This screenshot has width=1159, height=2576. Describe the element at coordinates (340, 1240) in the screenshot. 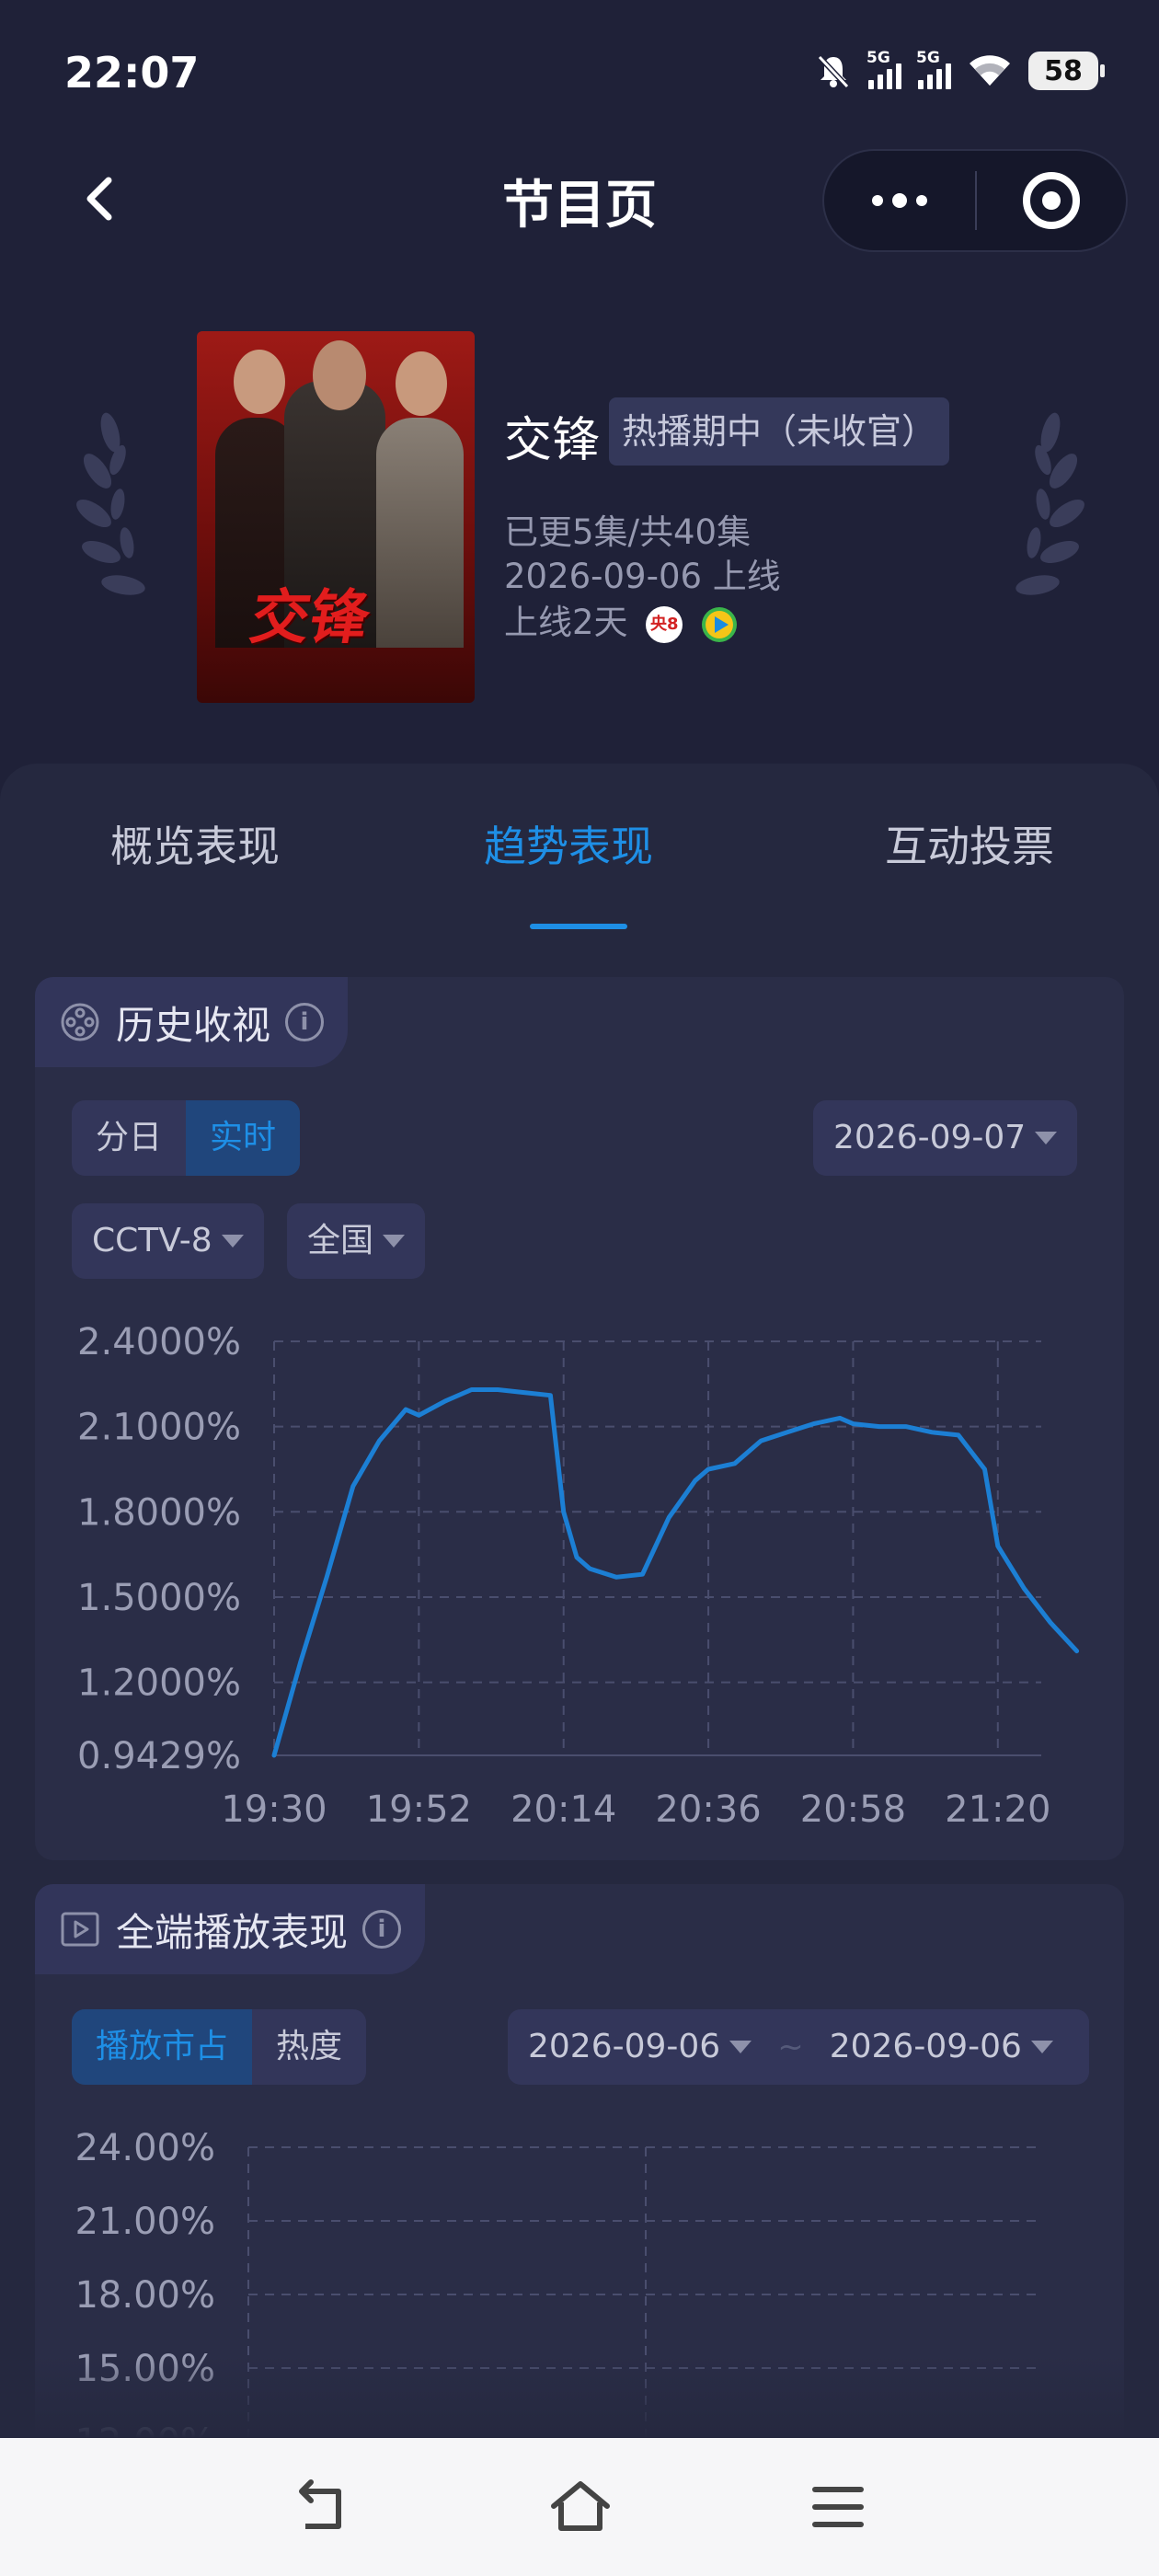

I see `region-value: 全国` at that location.